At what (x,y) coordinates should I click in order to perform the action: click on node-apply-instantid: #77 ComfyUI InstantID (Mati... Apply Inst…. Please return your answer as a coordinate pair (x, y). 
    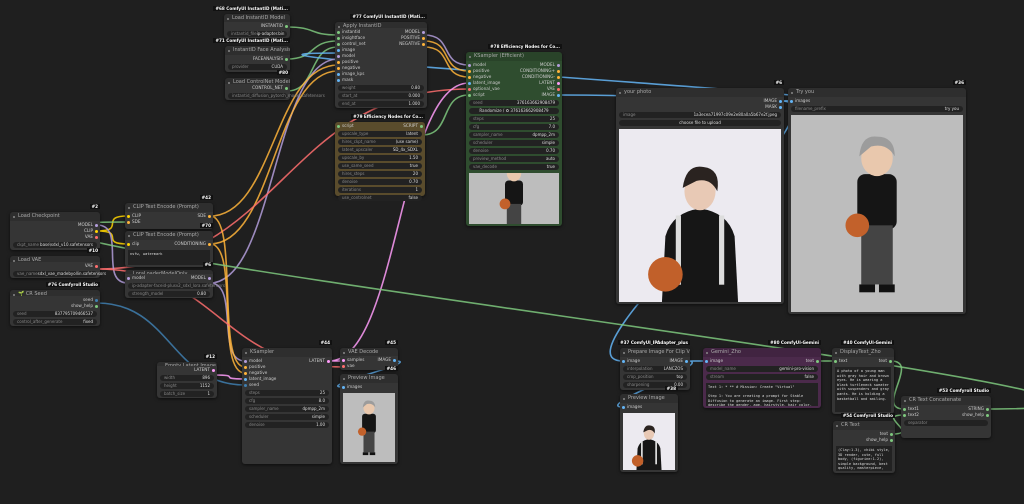
    Looking at the image, I should click on (381, 61).